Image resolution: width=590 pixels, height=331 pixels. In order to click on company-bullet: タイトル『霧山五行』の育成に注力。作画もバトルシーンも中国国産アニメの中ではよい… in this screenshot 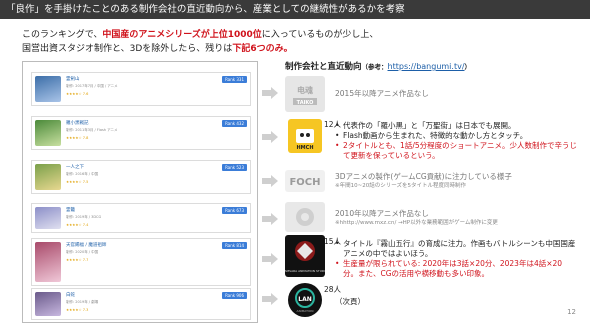, I will do `click(456, 249)`.